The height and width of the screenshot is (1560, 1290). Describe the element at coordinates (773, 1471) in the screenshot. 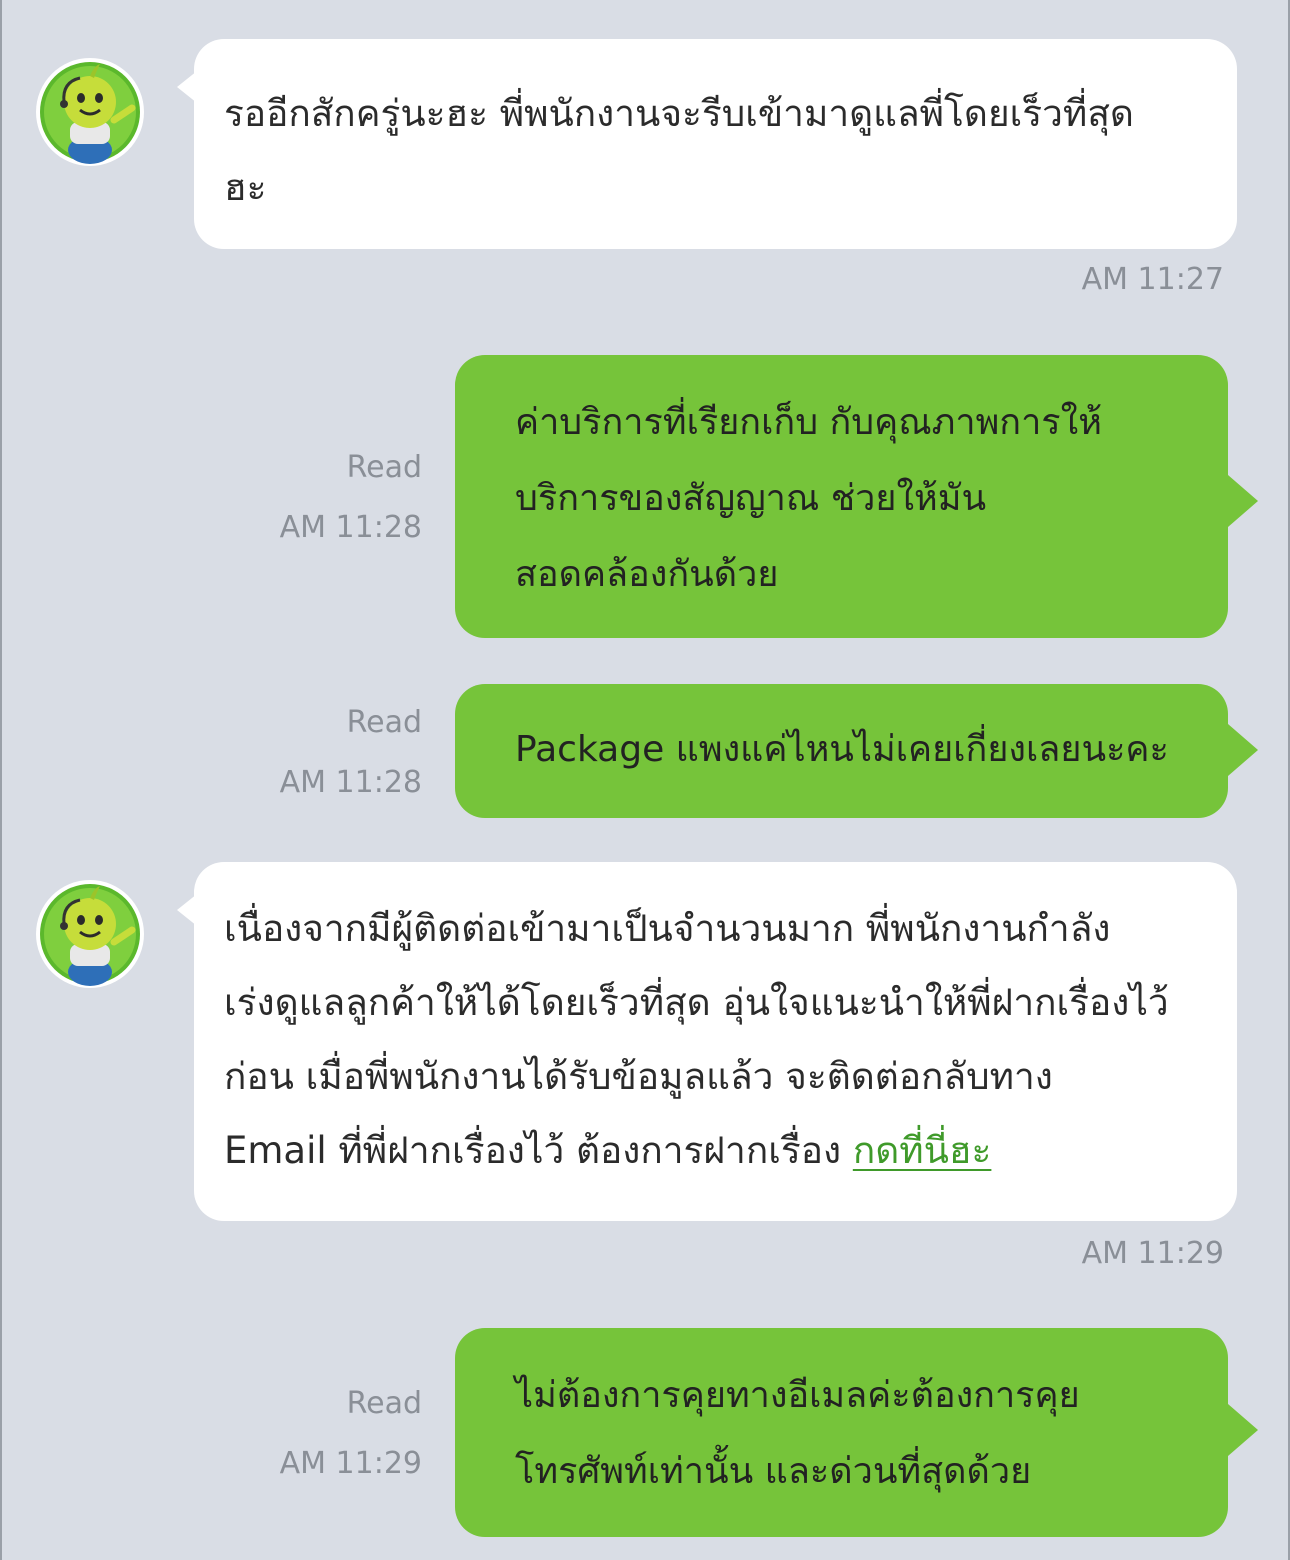

I see `message-text-line: โทรศัพท์เท่านั้น และด่วนที่สุดด้วย` at that location.